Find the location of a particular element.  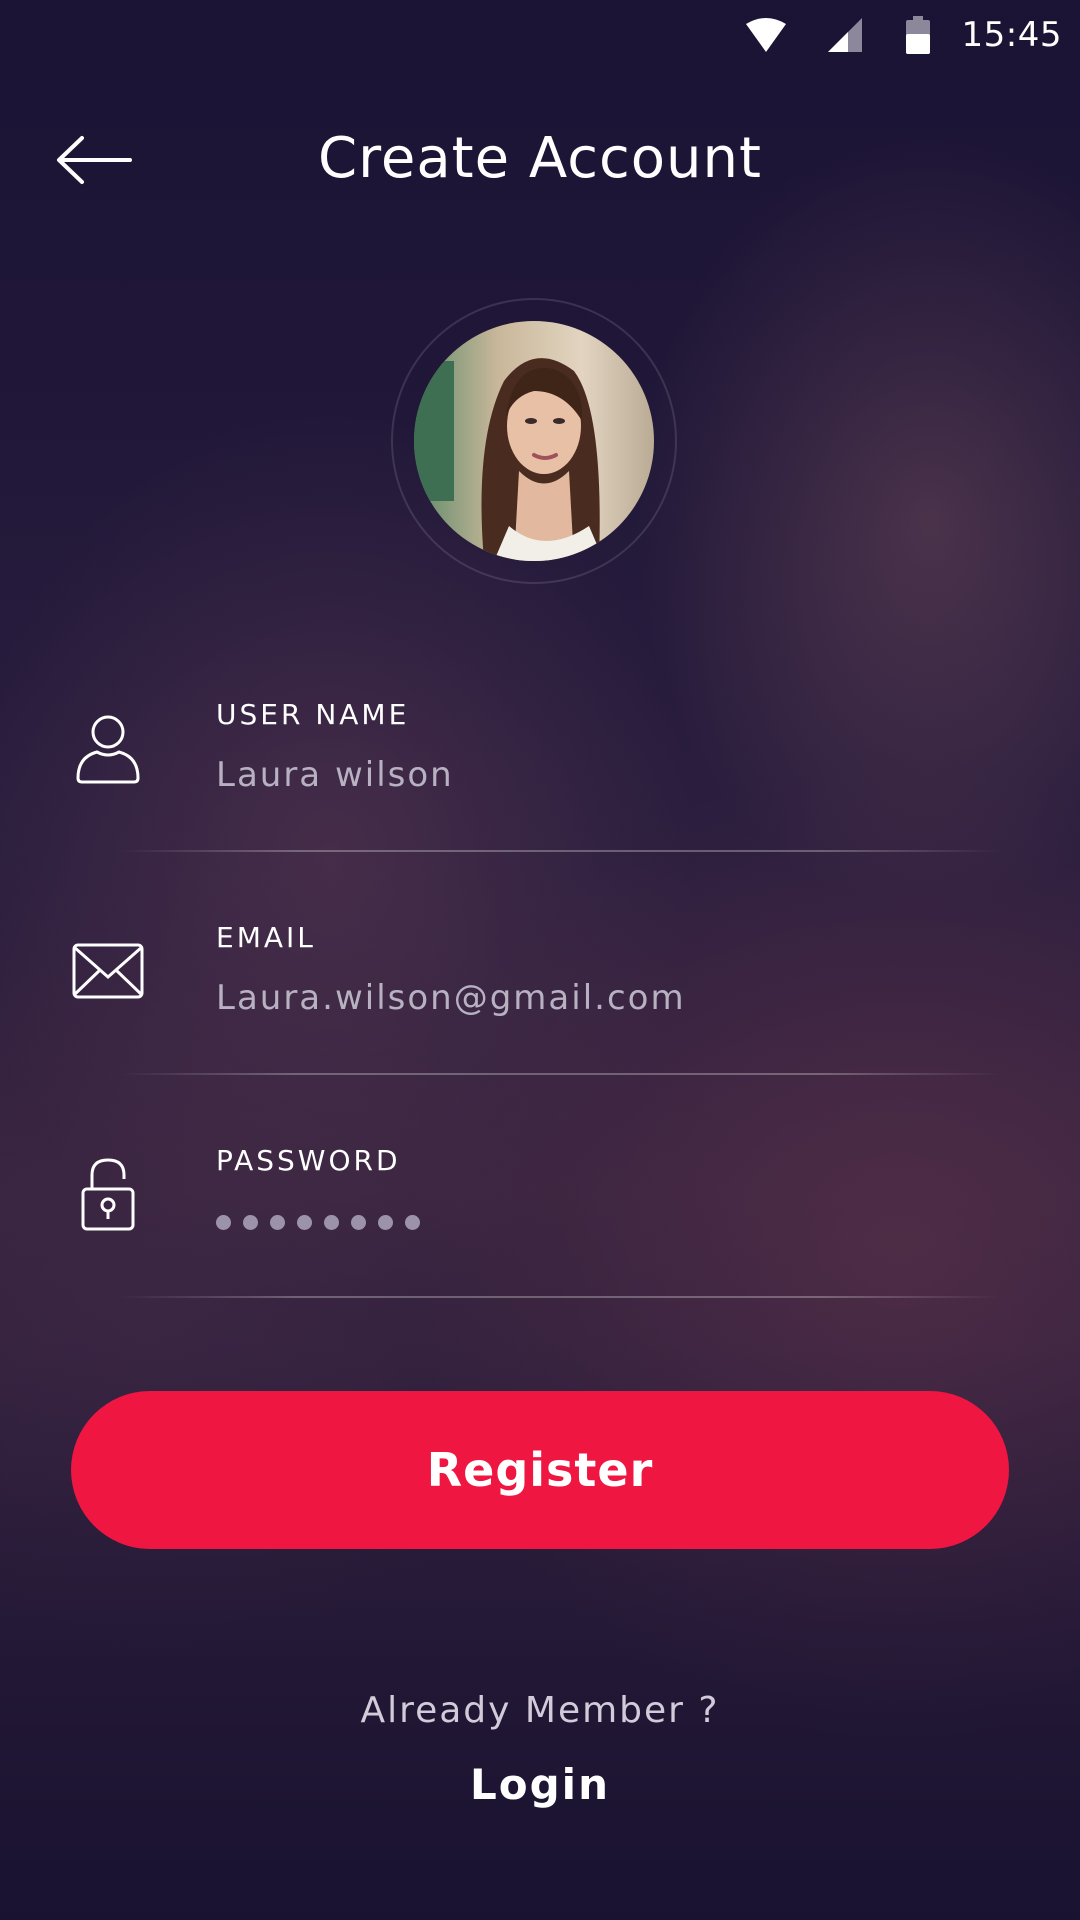

avatar is located at coordinates (534, 441).